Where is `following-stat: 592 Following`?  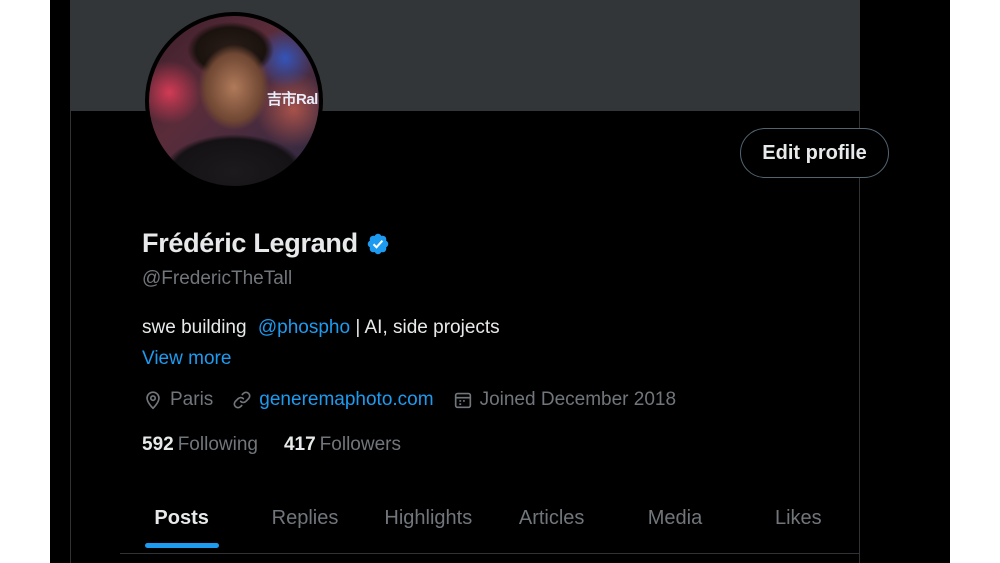 following-stat: 592 Following is located at coordinates (200, 445).